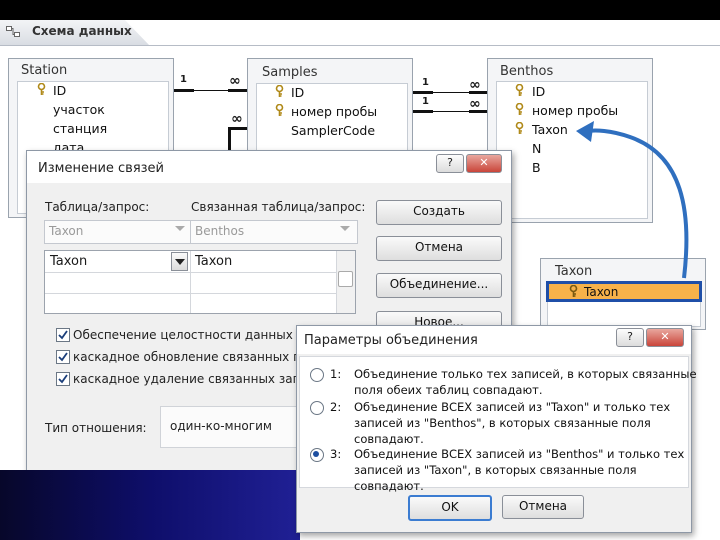  Describe the element at coordinates (334, 111) in the screenshot. I see `samples-field: номер пробы` at that location.